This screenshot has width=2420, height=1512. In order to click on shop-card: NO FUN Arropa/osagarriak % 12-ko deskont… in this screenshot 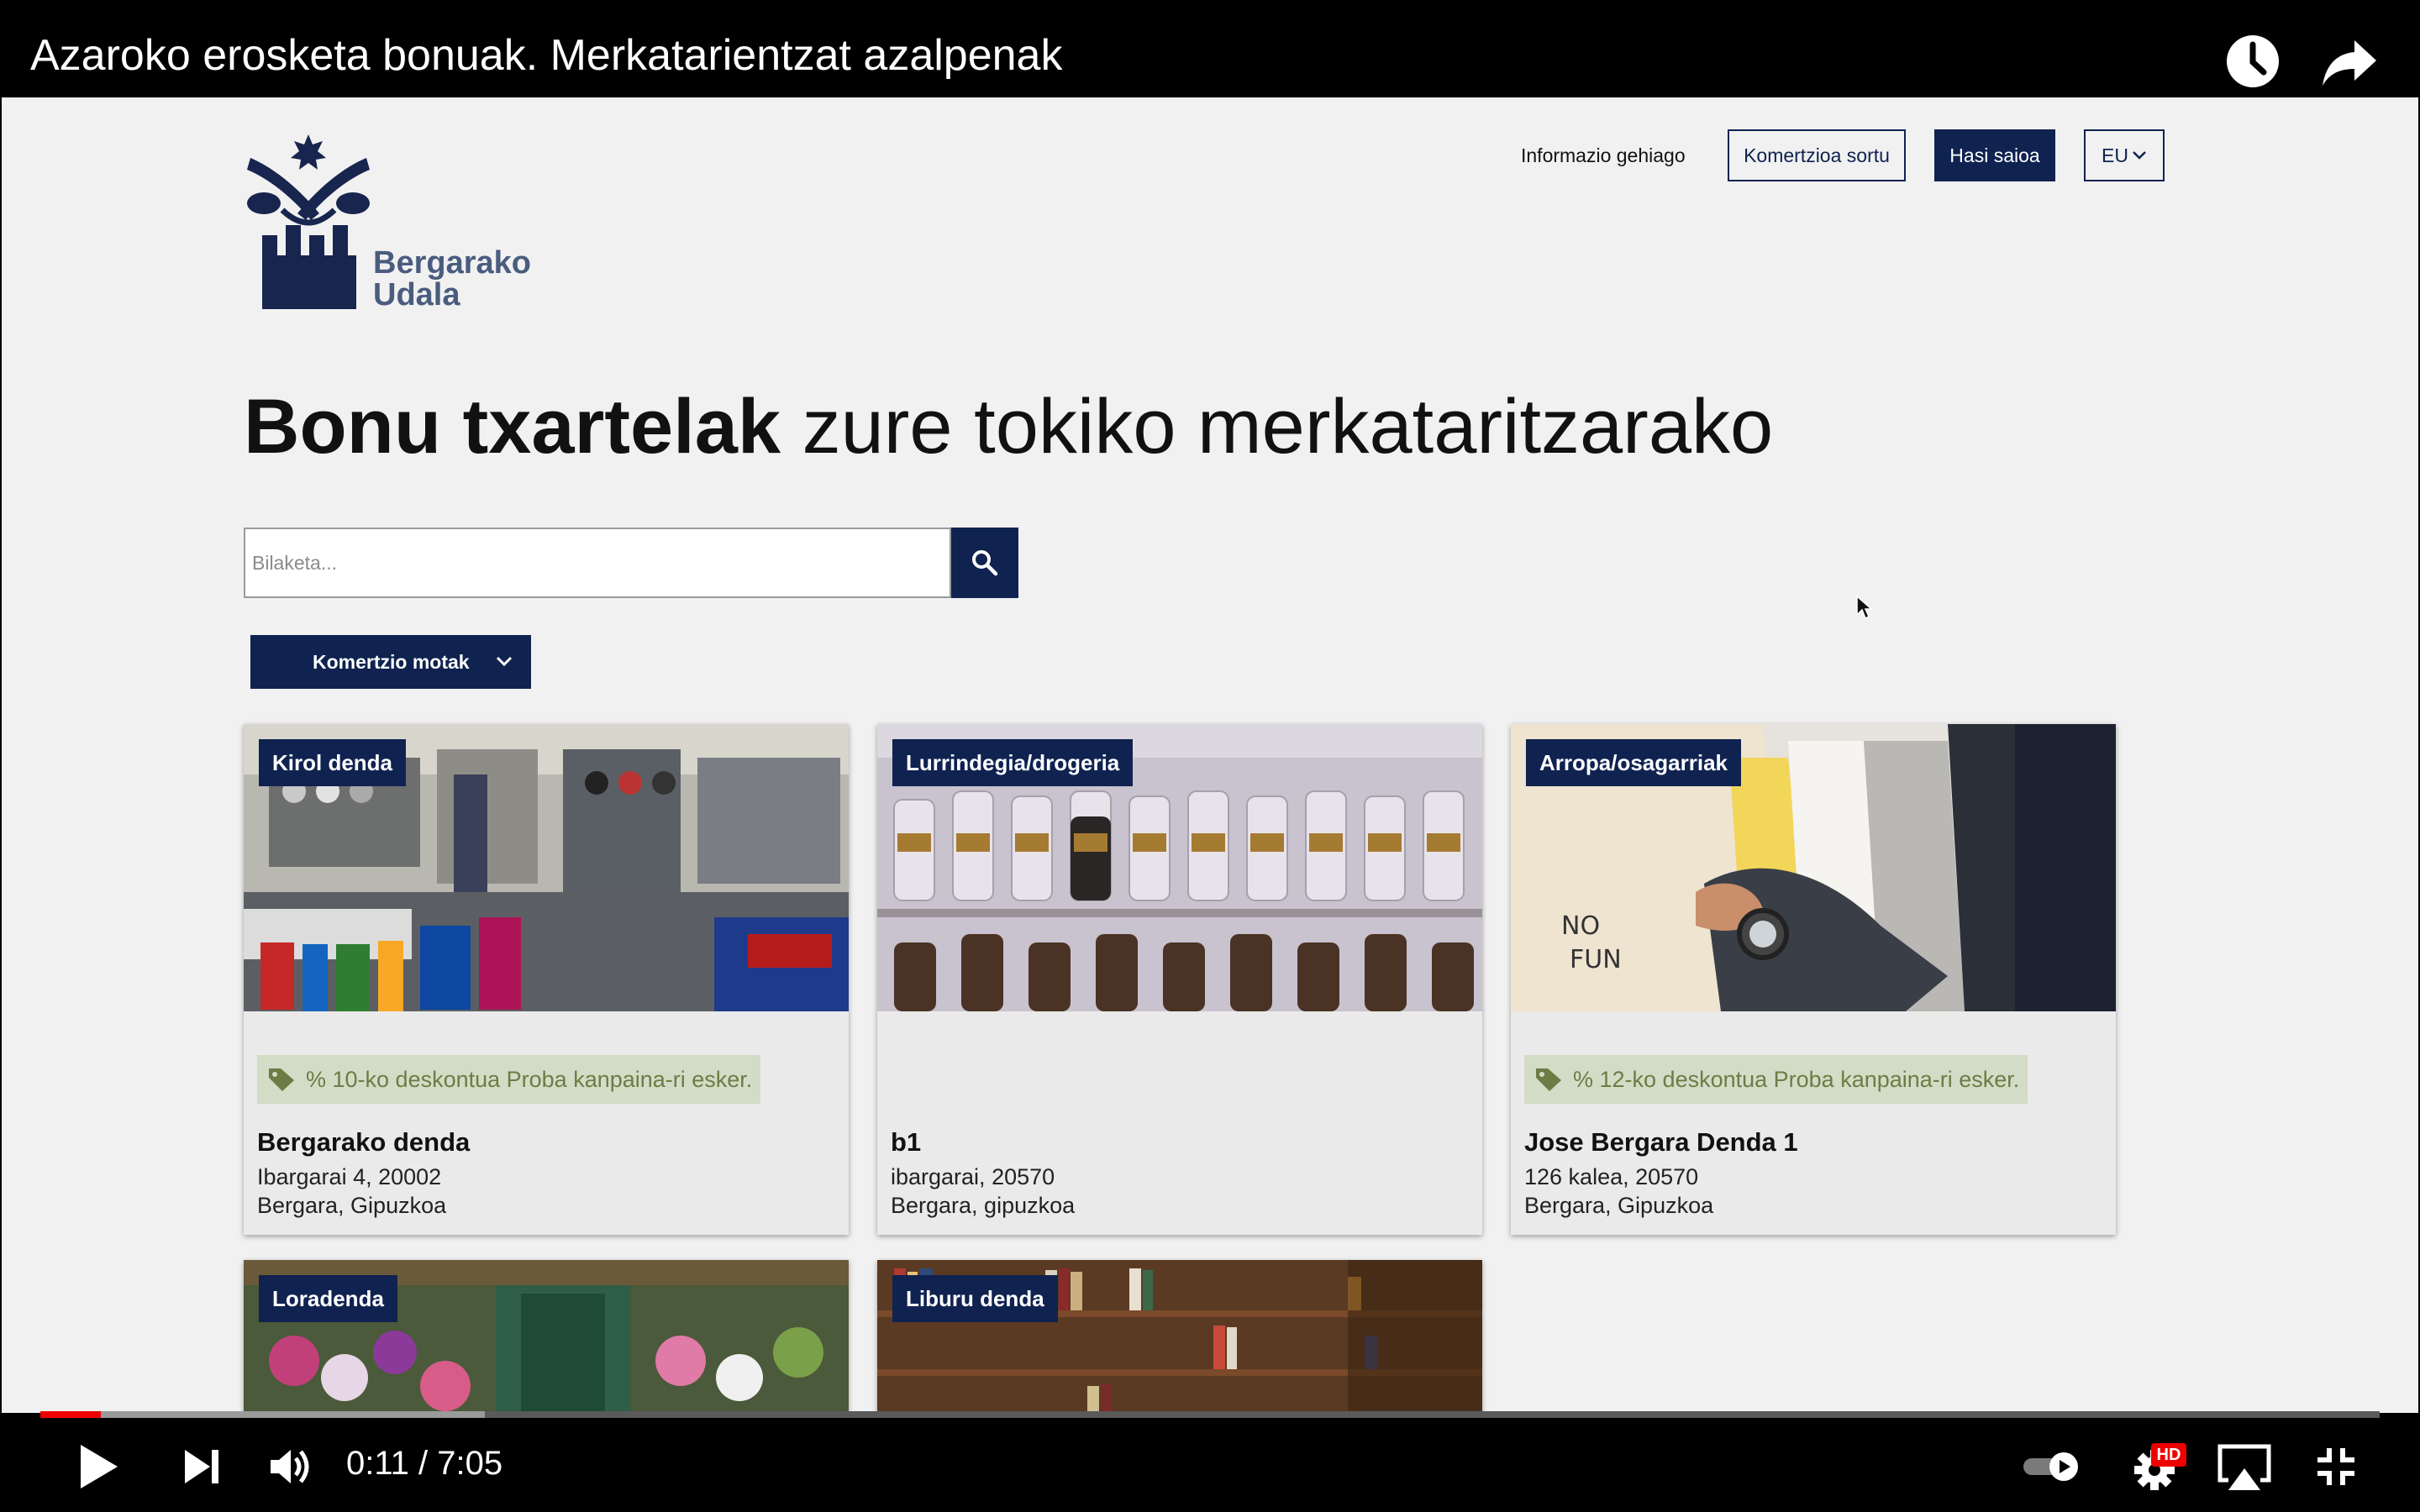, I will do `click(1813, 979)`.